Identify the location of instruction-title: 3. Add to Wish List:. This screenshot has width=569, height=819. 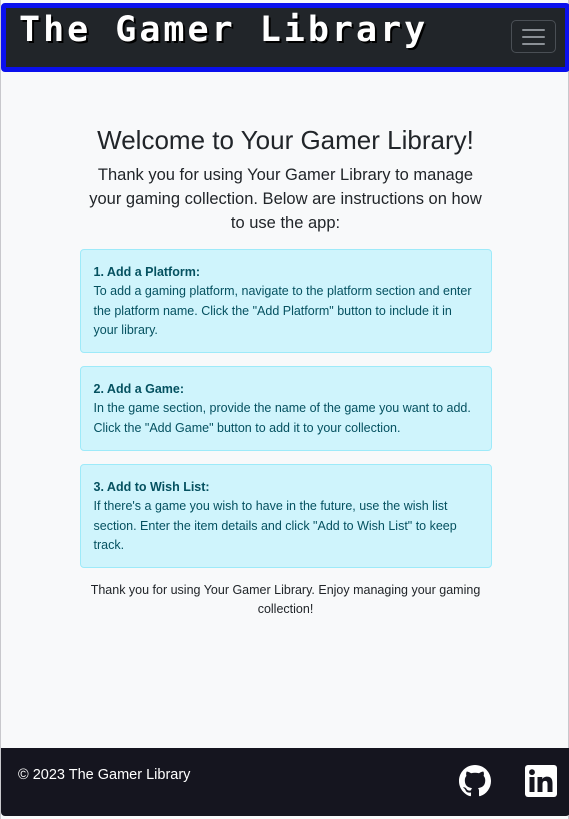
(151, 487).